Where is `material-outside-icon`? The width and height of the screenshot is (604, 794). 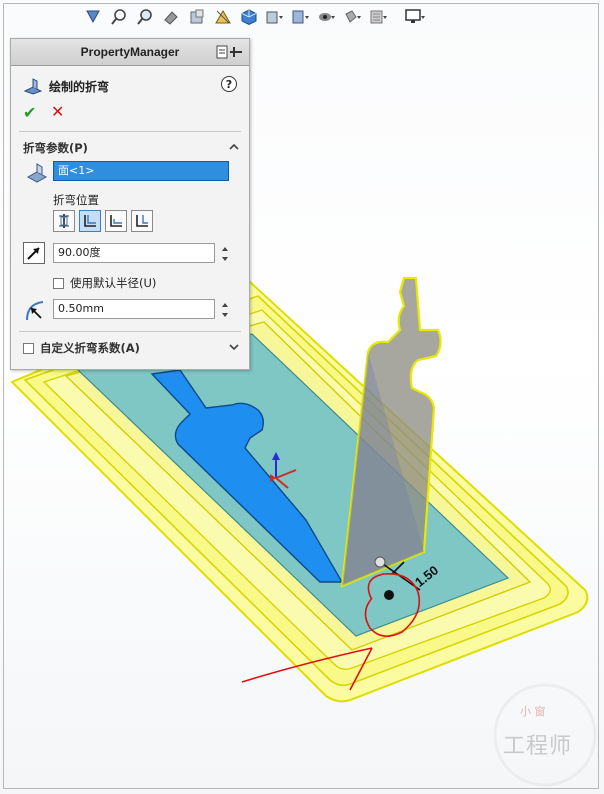
material-outside-icon is located at coordinates (116, 221).